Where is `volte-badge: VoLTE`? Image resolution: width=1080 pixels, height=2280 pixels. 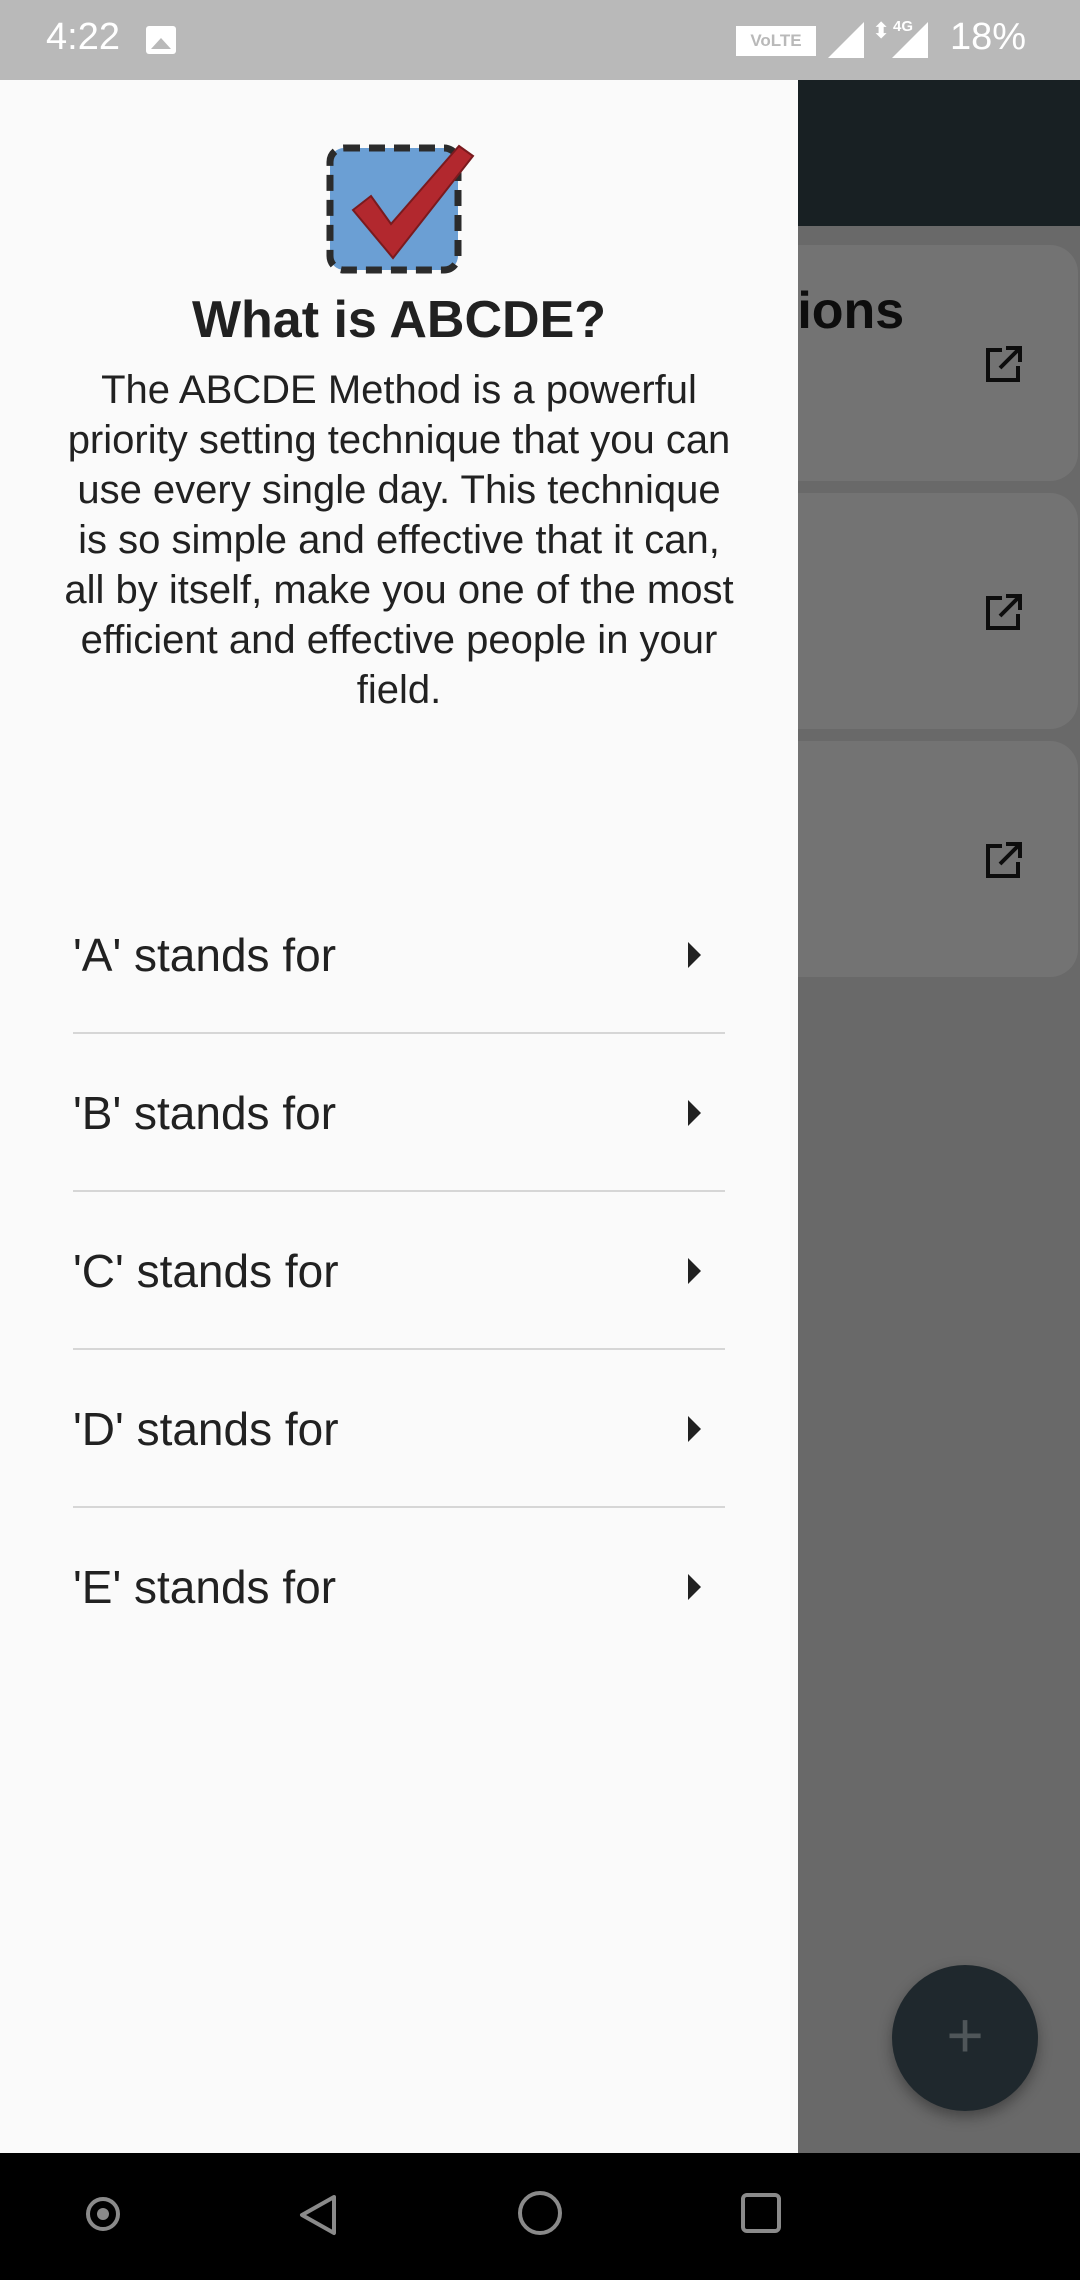
volte-badge: VoLTE is located at coordinates (776, 41).